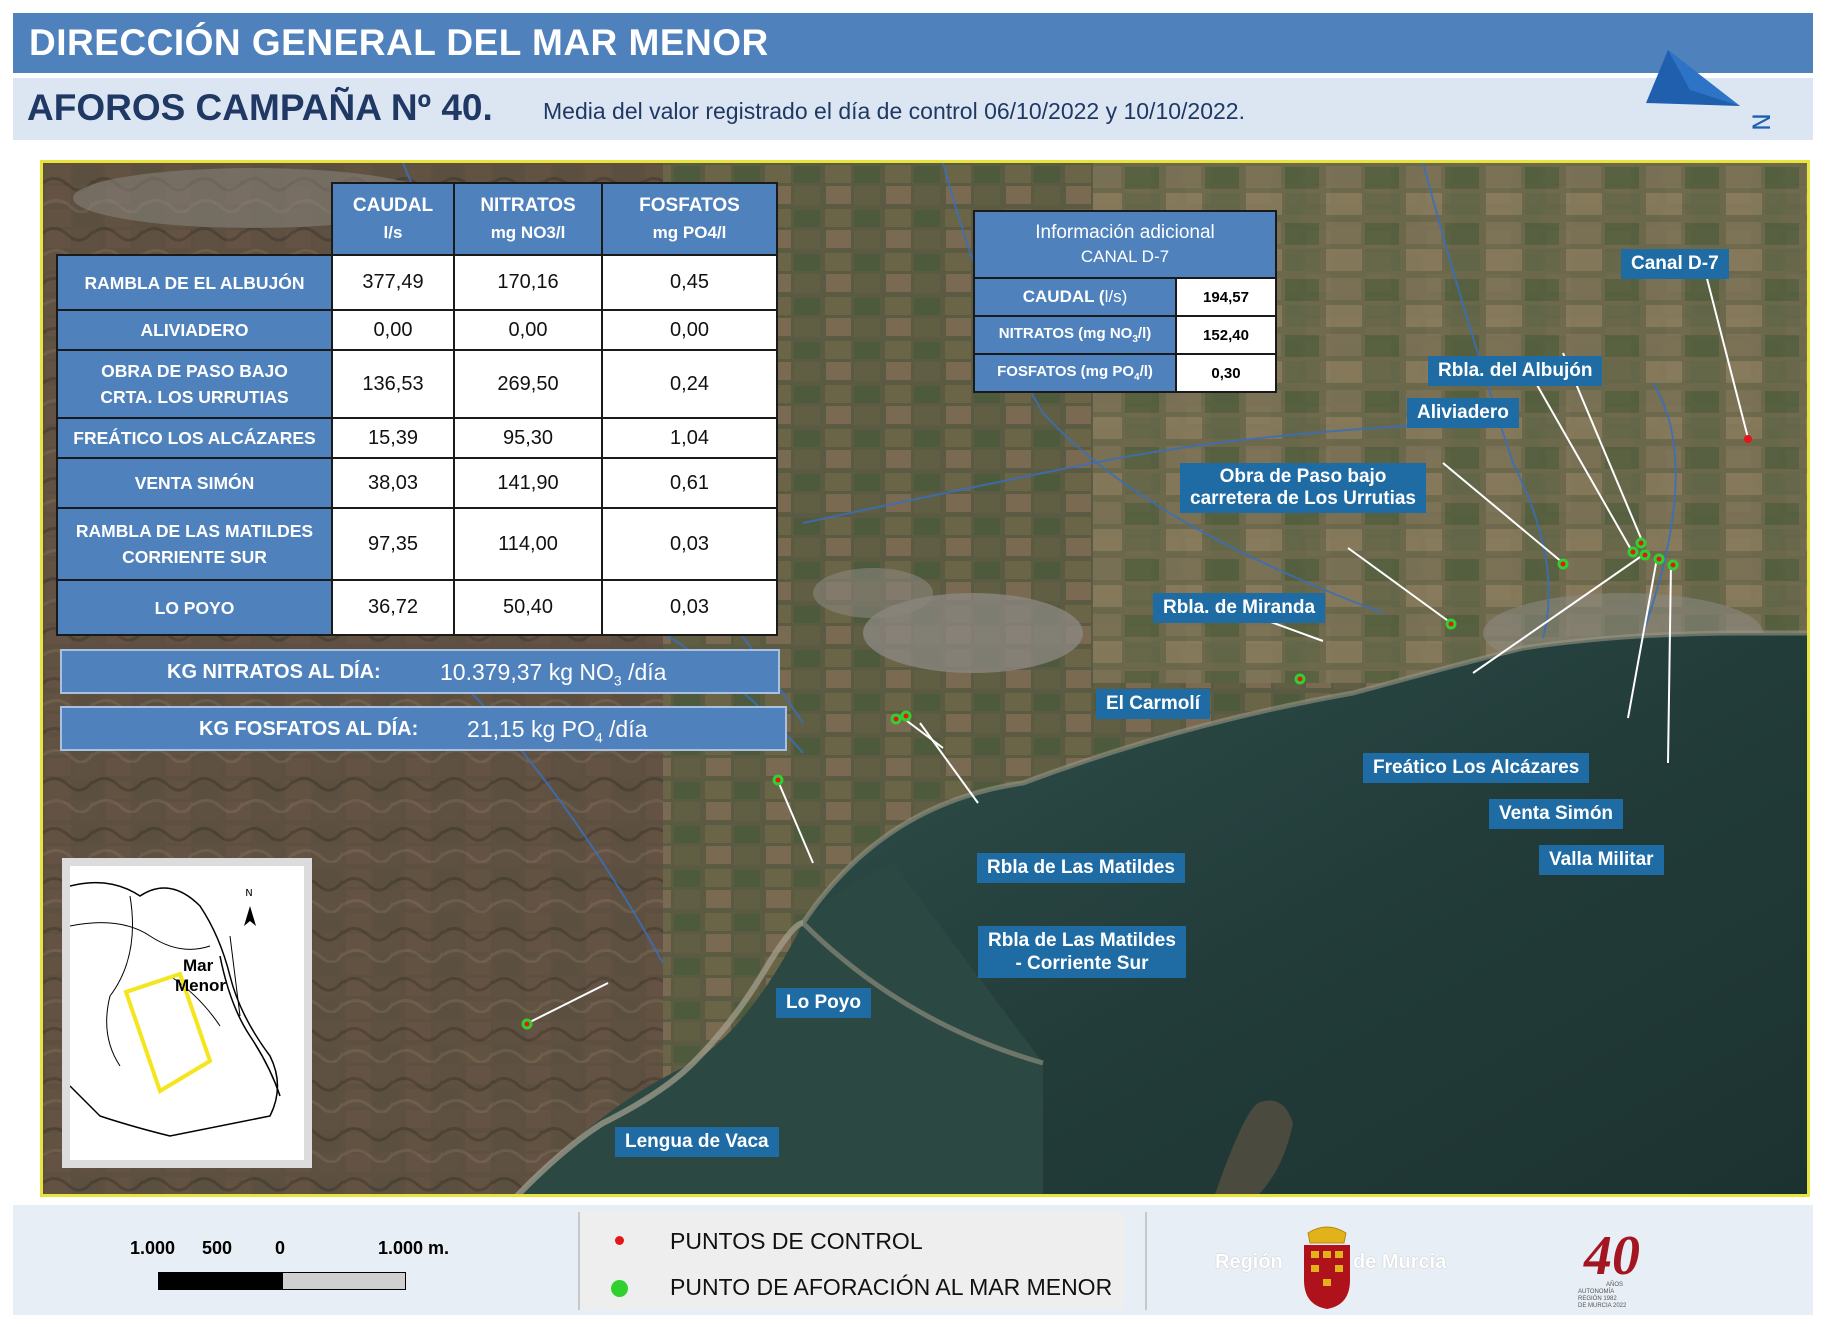 This screenshot has height=1327, width=1827. I want to click on point-lengua-vaca, so click(527, 1024).